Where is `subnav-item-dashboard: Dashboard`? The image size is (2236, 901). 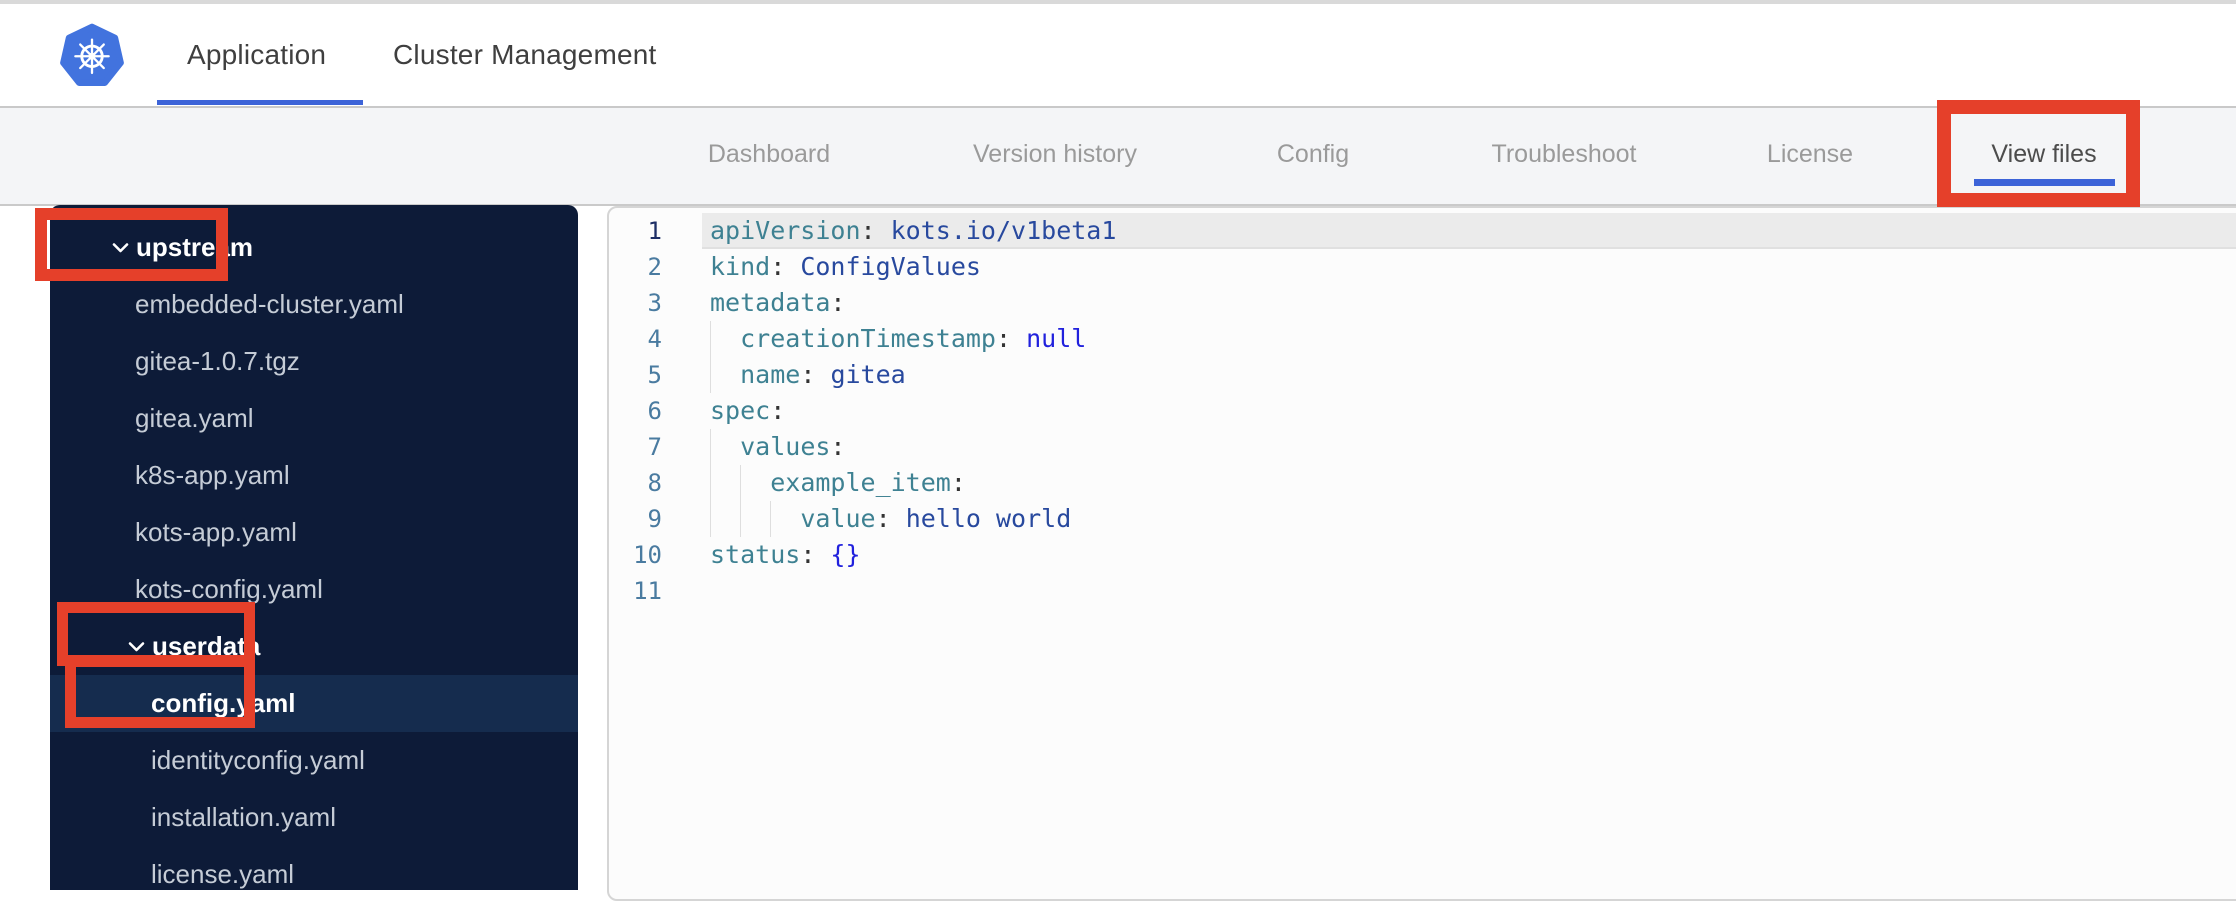
subnav-item-dashboard: Dashboard is located at coordinates (769, 154).